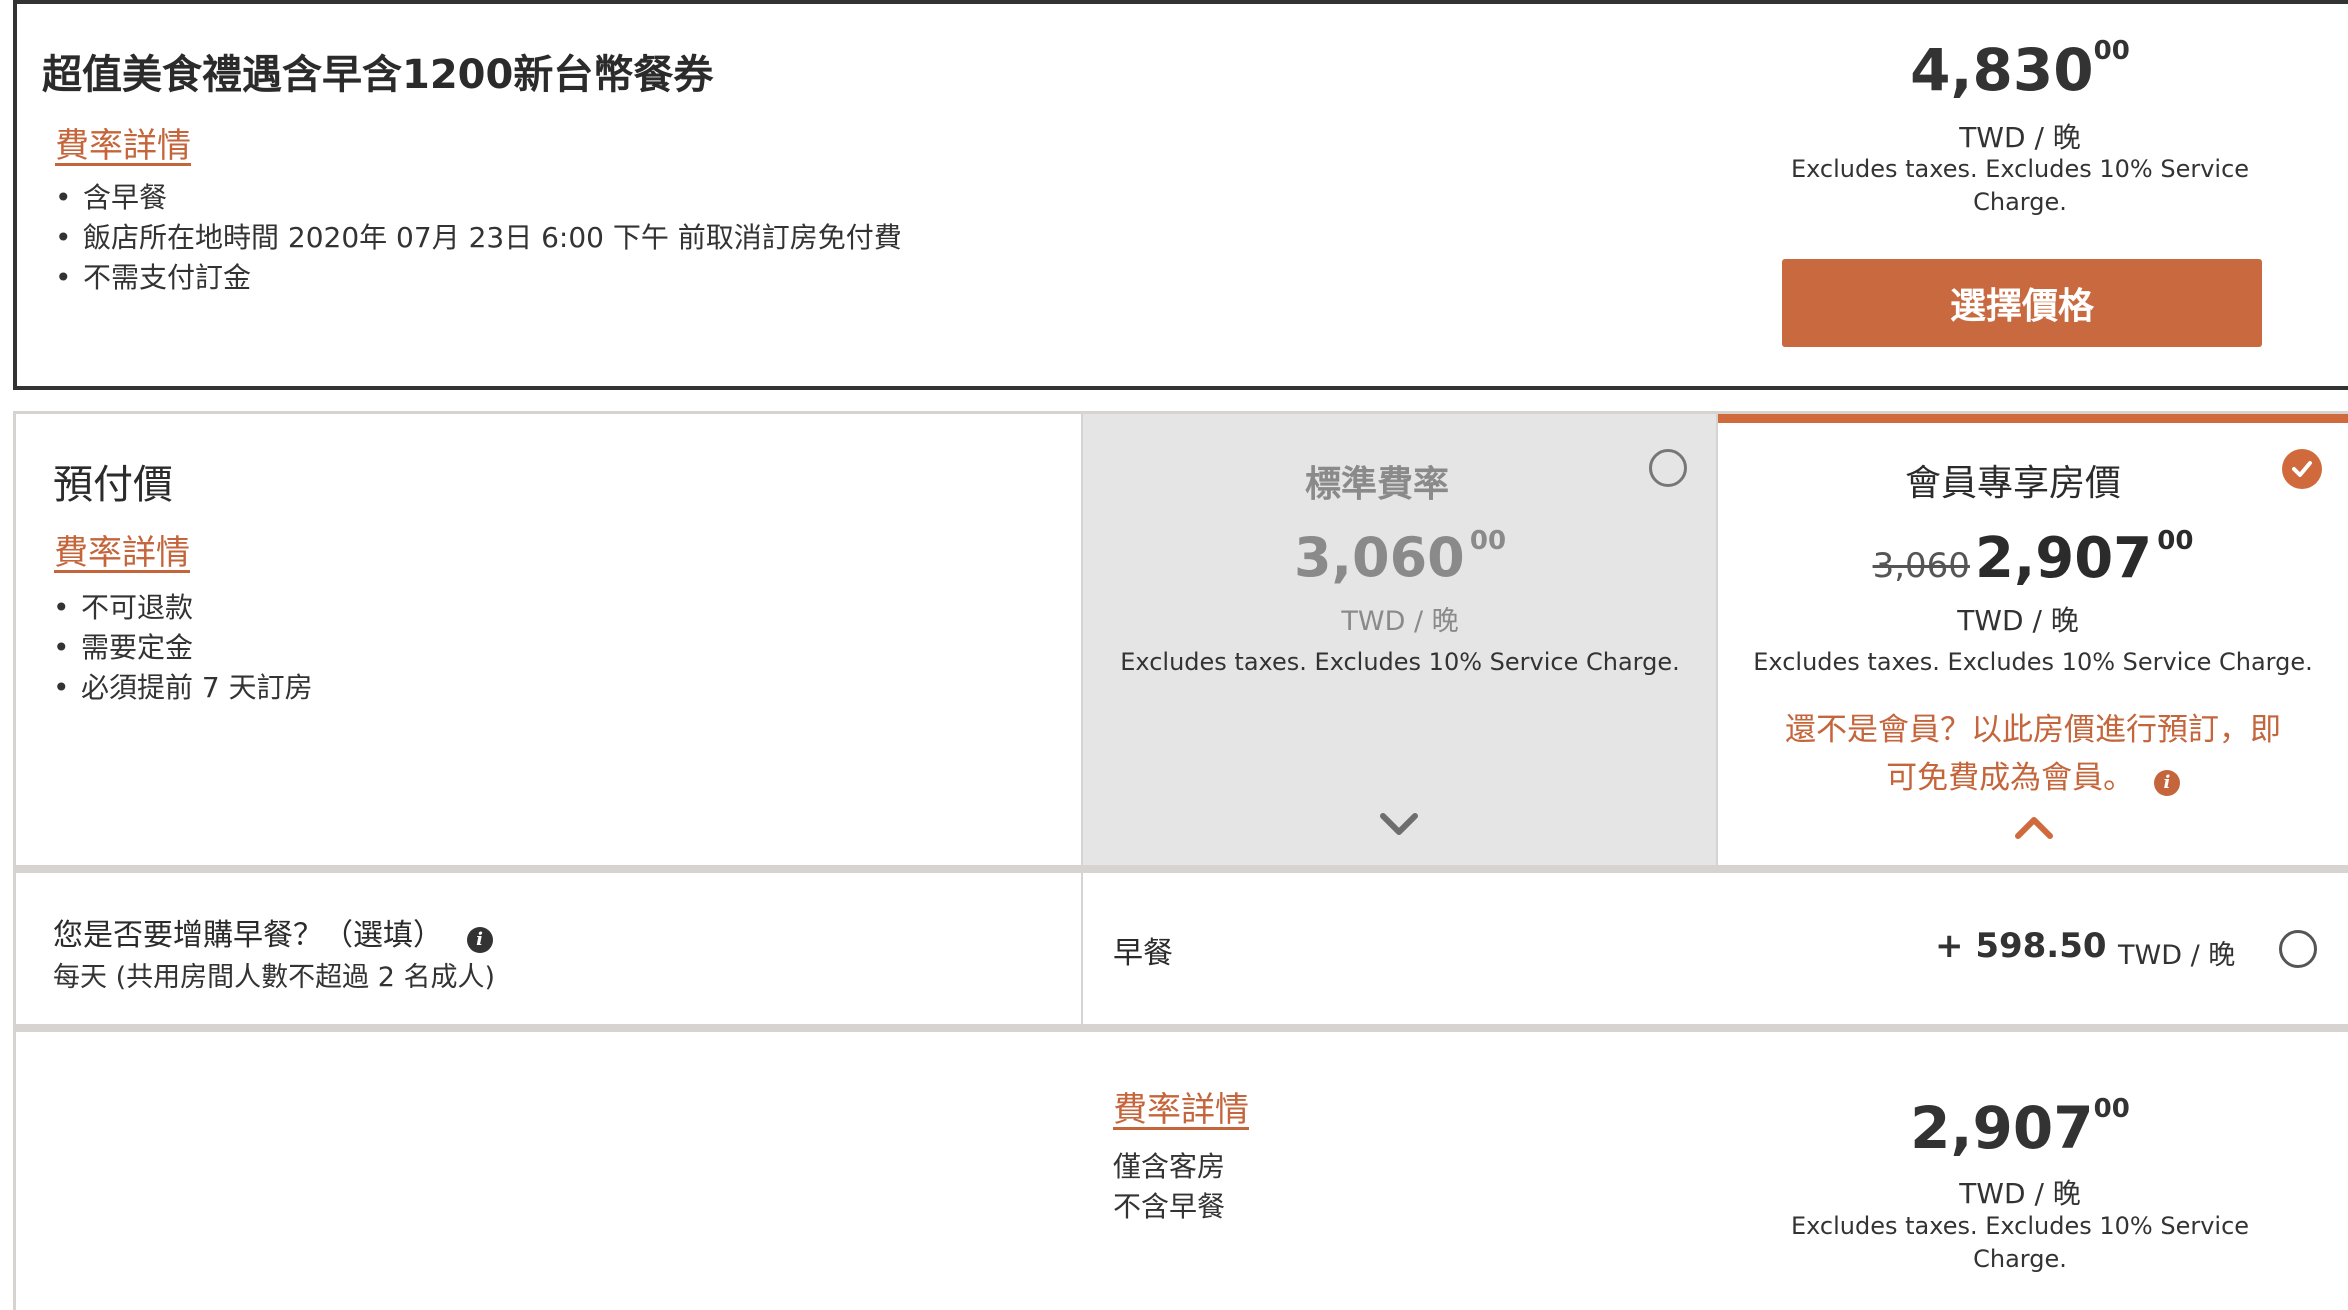 This screenshot has height=1310, width=2348. I want to click on breakfast-price: + 598.50, so click(2021, 946).